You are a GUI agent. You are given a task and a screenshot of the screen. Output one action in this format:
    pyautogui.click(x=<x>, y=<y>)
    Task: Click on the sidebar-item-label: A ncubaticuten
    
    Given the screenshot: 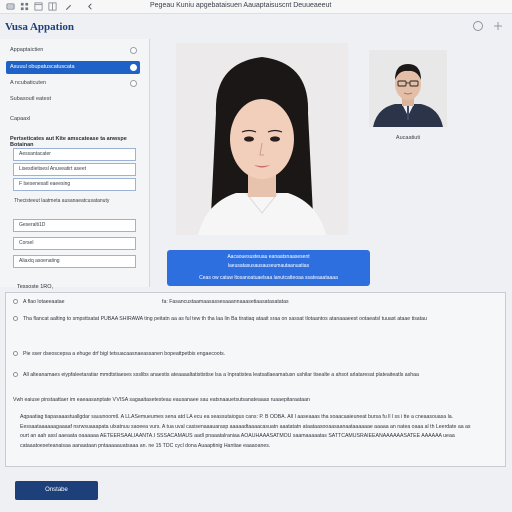 What is the action you would take?
    pyautogui.click(x=28, y=83)
    